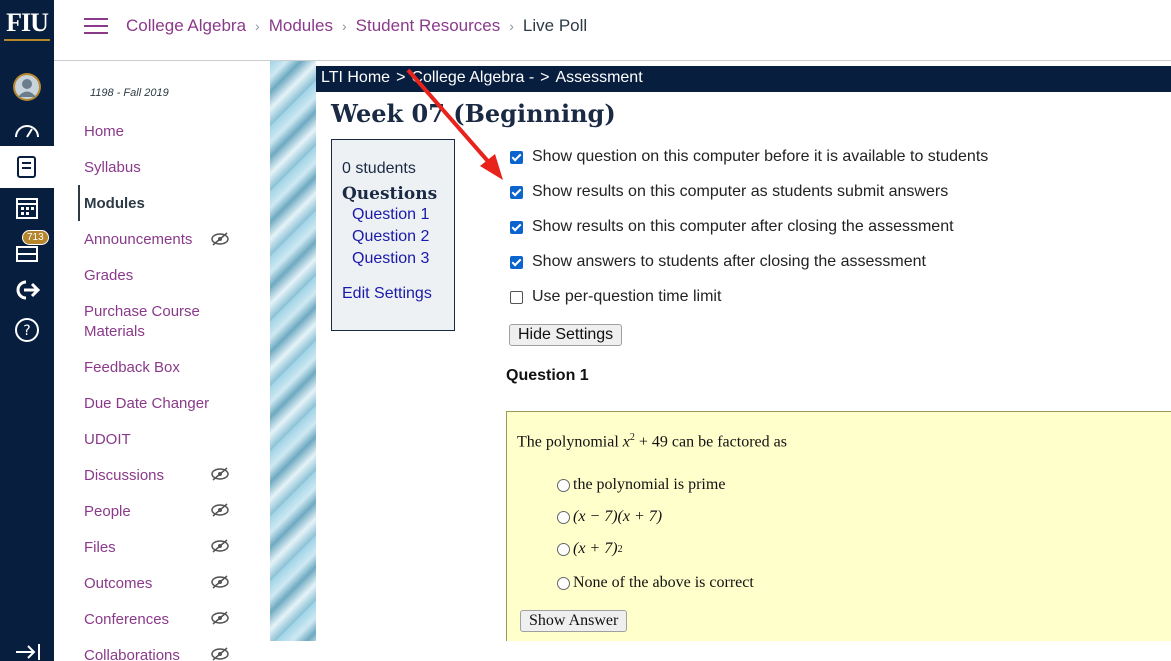  Describe the element at coordinates (174, 276) in the screenshot. I see `course-nav-grades: Grades` at that location.